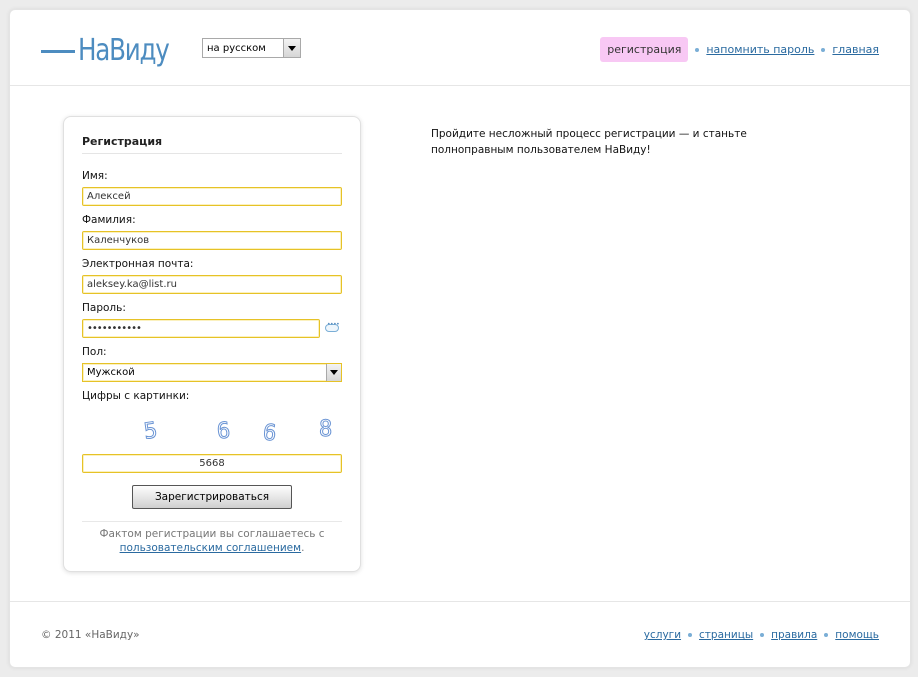 The height and width of the screenshot is (677, 918). Describe the element at coordinates (857, 635) in the screenshot. I see `footer-link-help: помощь` at that location.